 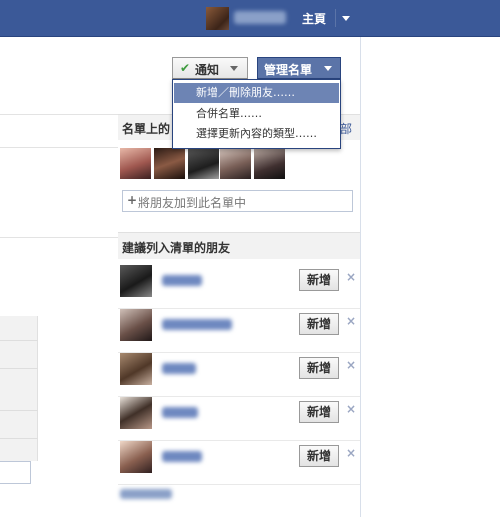 What do you see at coordinates (217, 18) in the screenshot?
I see `profile-avatar` at bounding box center [217, 18].